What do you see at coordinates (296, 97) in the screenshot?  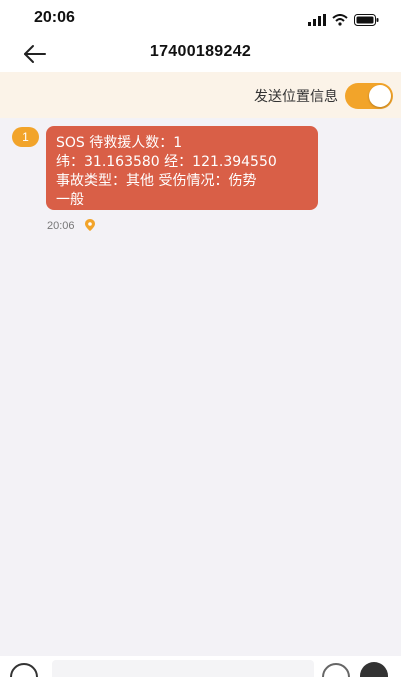 I see `location-toggle-label: 发送位置信息` at bounding box center [296, 97].